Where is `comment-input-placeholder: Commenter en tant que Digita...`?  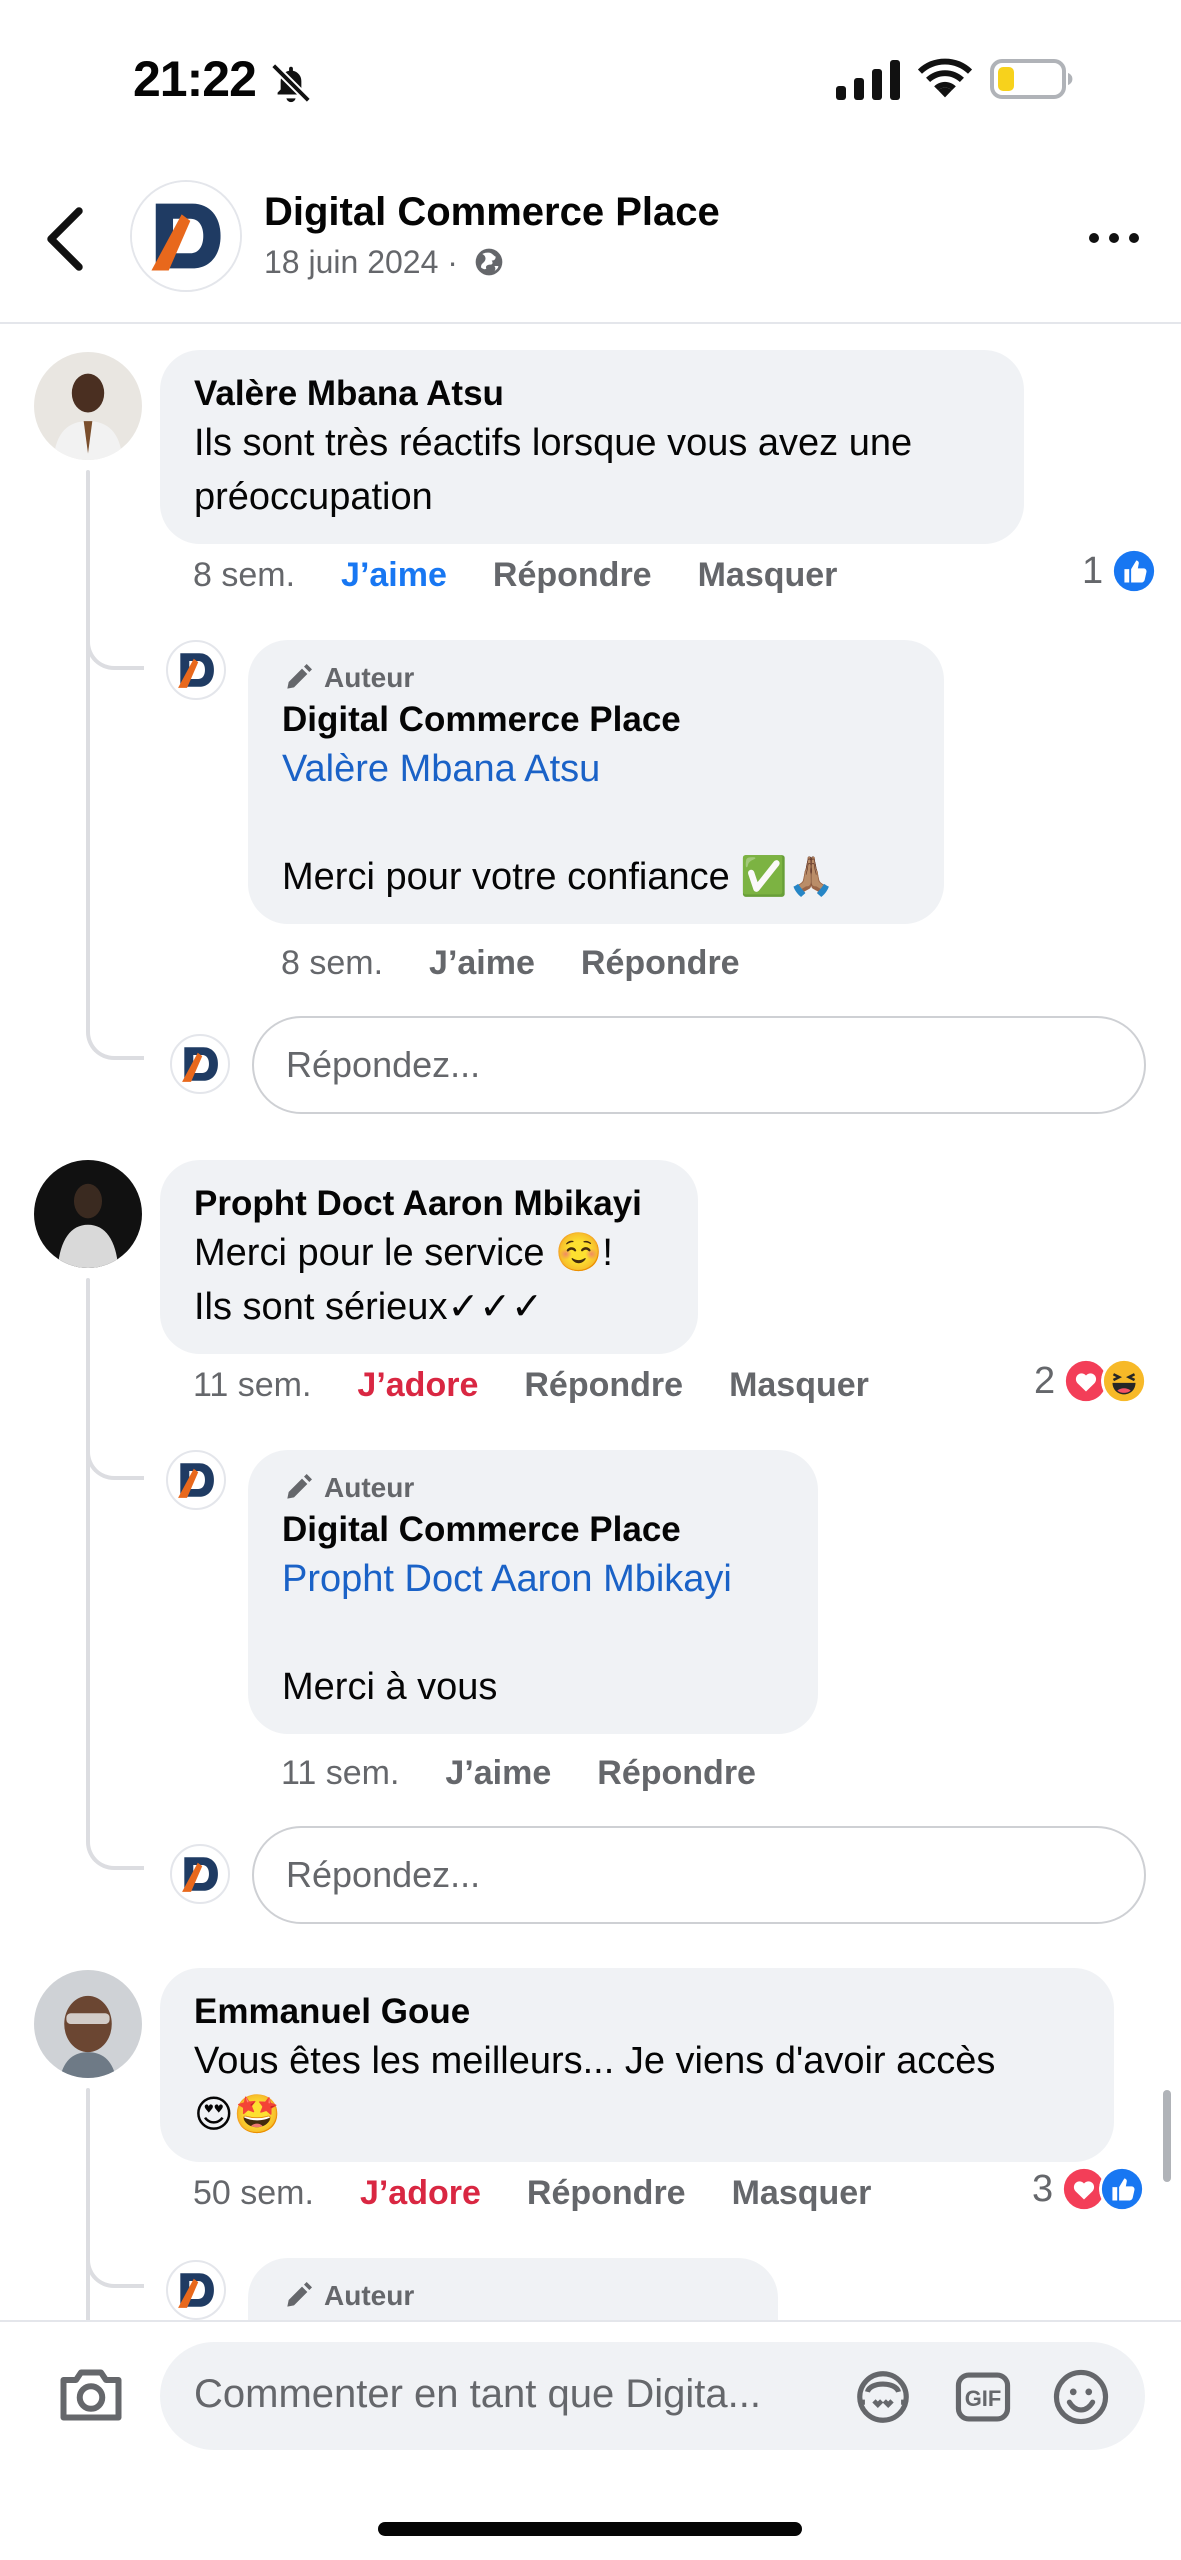 comment-input-placeholder: Commenter en tant que Digita... is located at coordinates (477, 2394).